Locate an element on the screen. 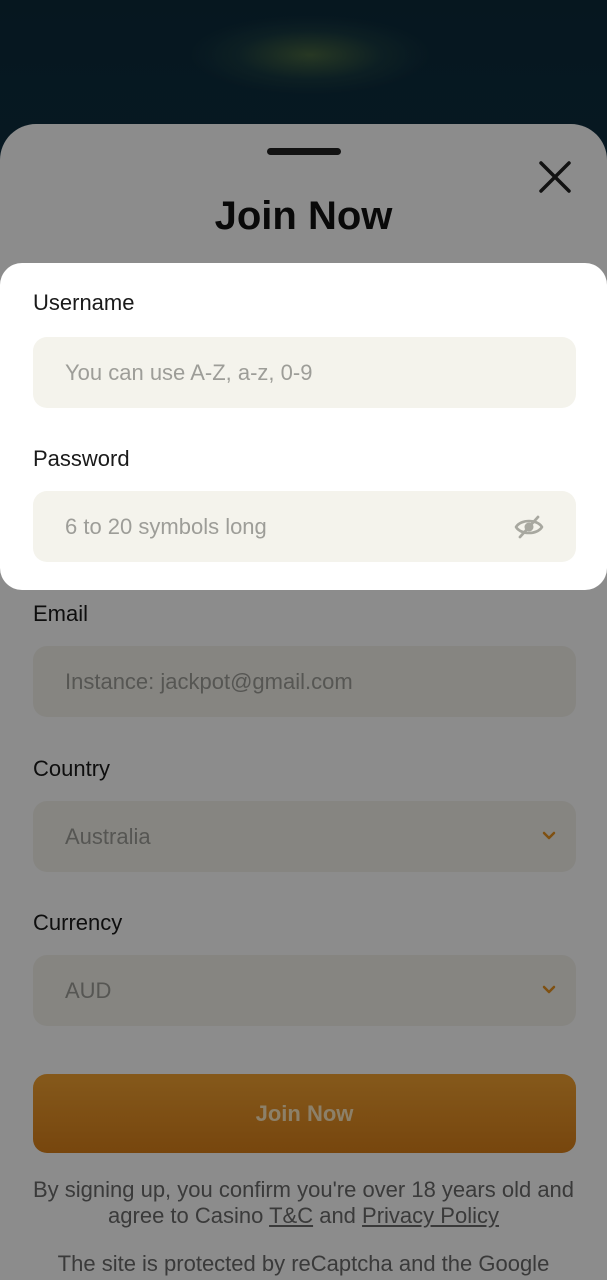 The height and width of the screenshot is (1280, 607). country-label: Country is located at coordinates (72, 768).